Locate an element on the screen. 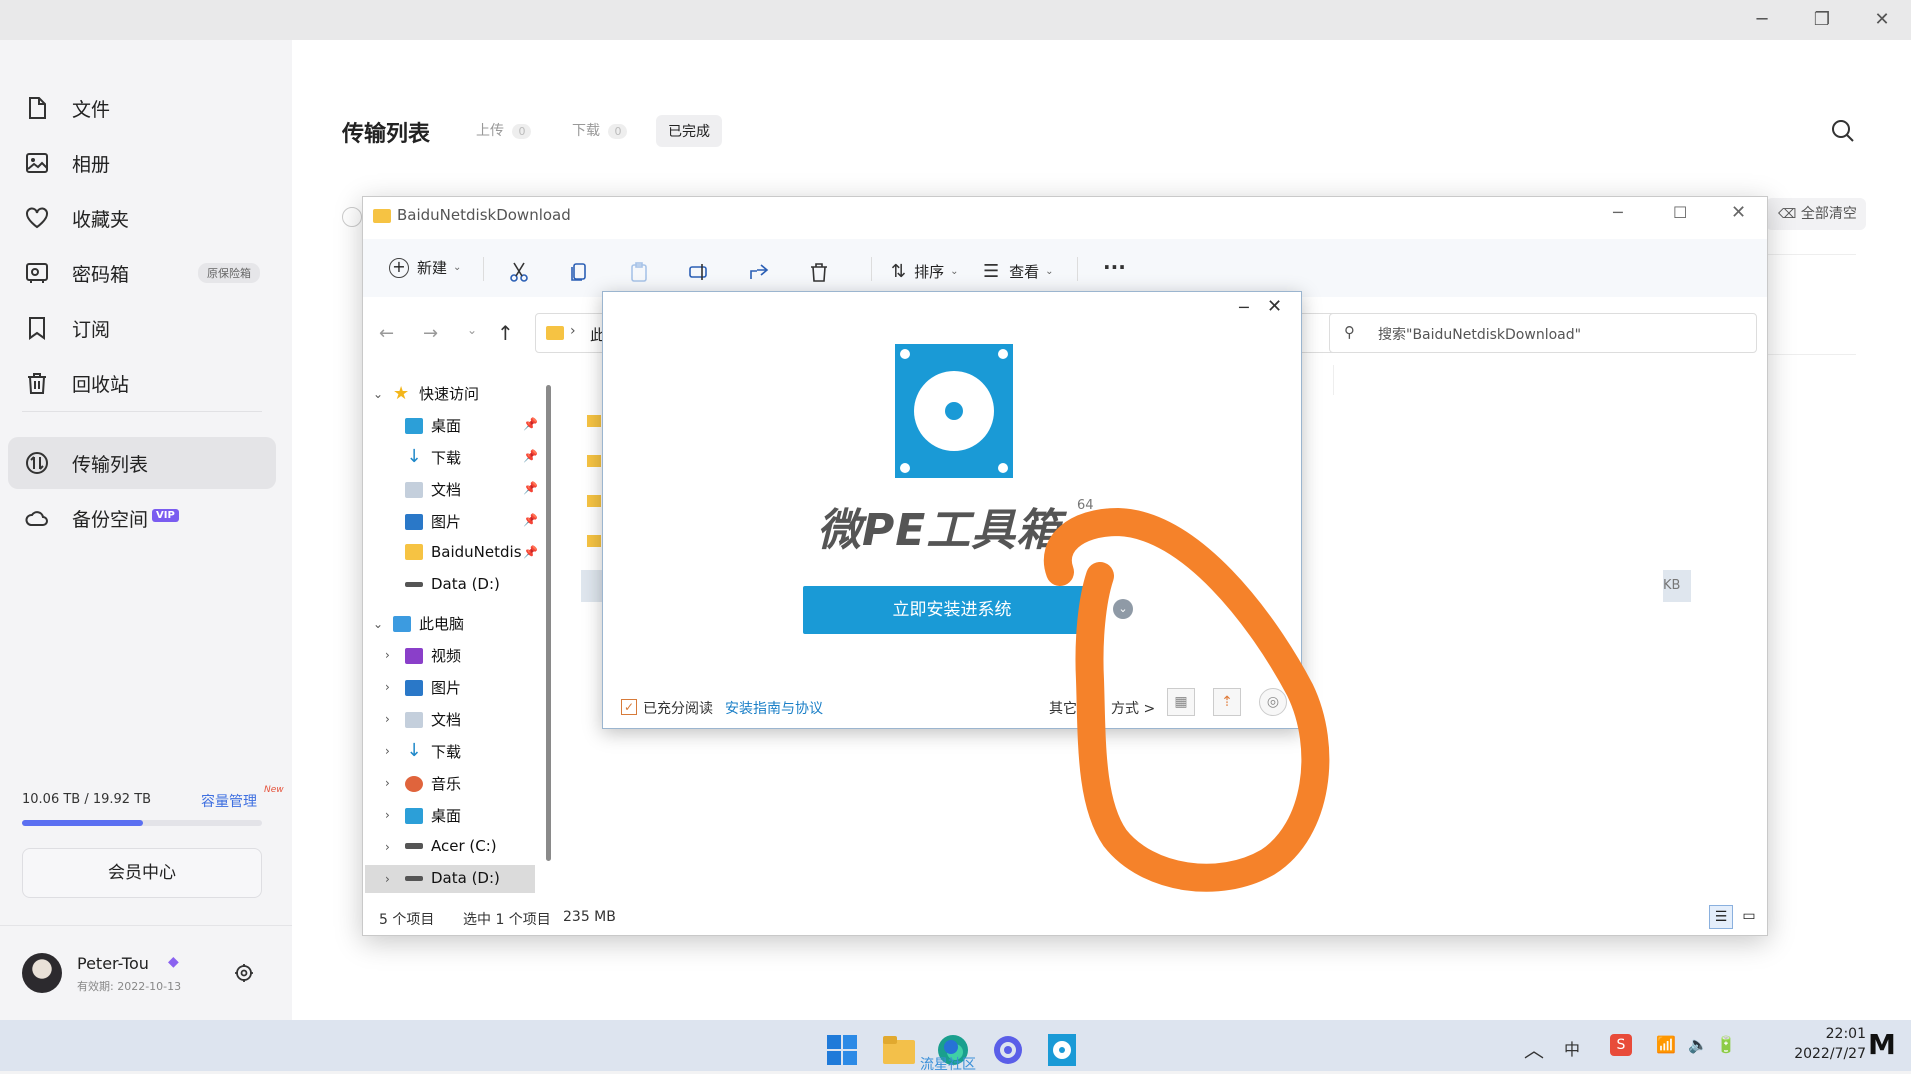  sidebar-item-transfer: 传输列表 is located at coordinates (142, 463).